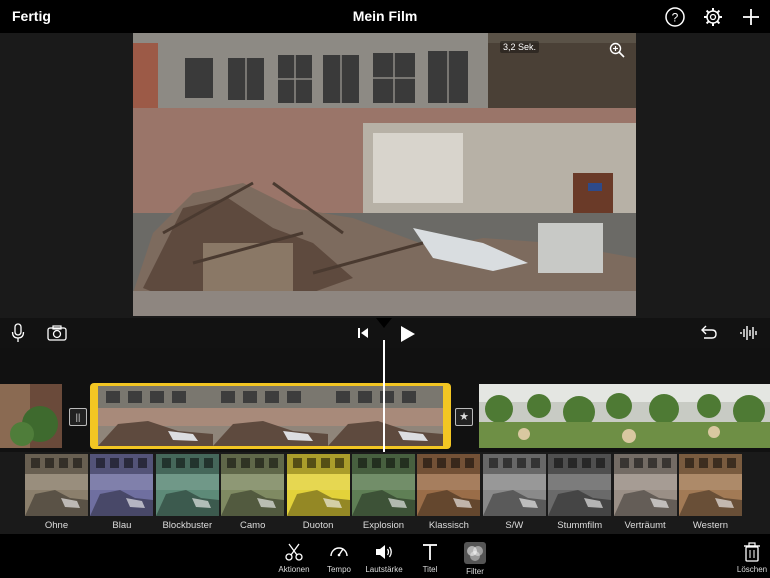 Image resolution: width=770 pixels, height=578 pixels. I want to click on filter-label: Stummfilm, so click(580, 525).